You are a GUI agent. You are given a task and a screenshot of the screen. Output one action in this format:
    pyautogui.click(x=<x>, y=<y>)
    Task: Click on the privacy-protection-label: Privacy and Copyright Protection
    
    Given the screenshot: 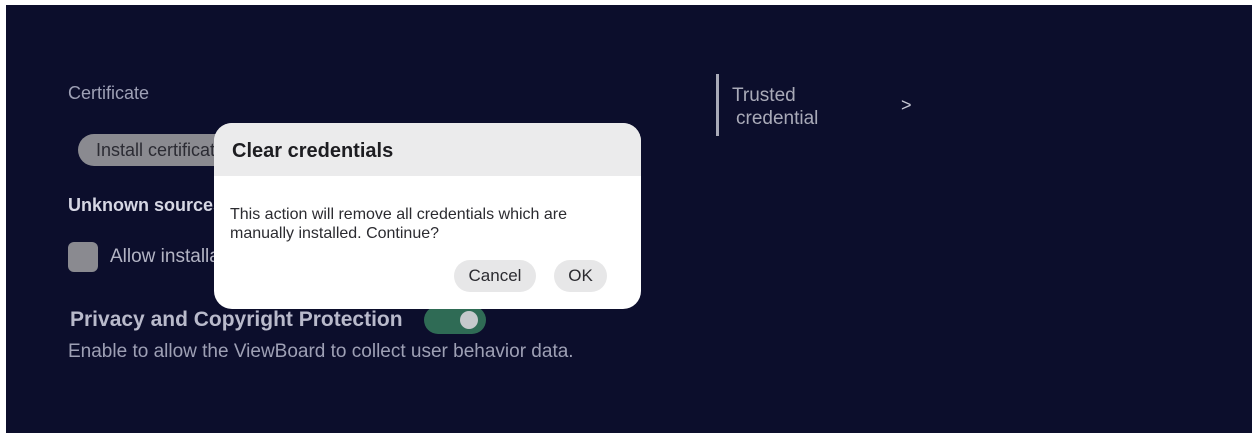 What is the action you would take?
    pyautogui.click(x=236, y=319)
    